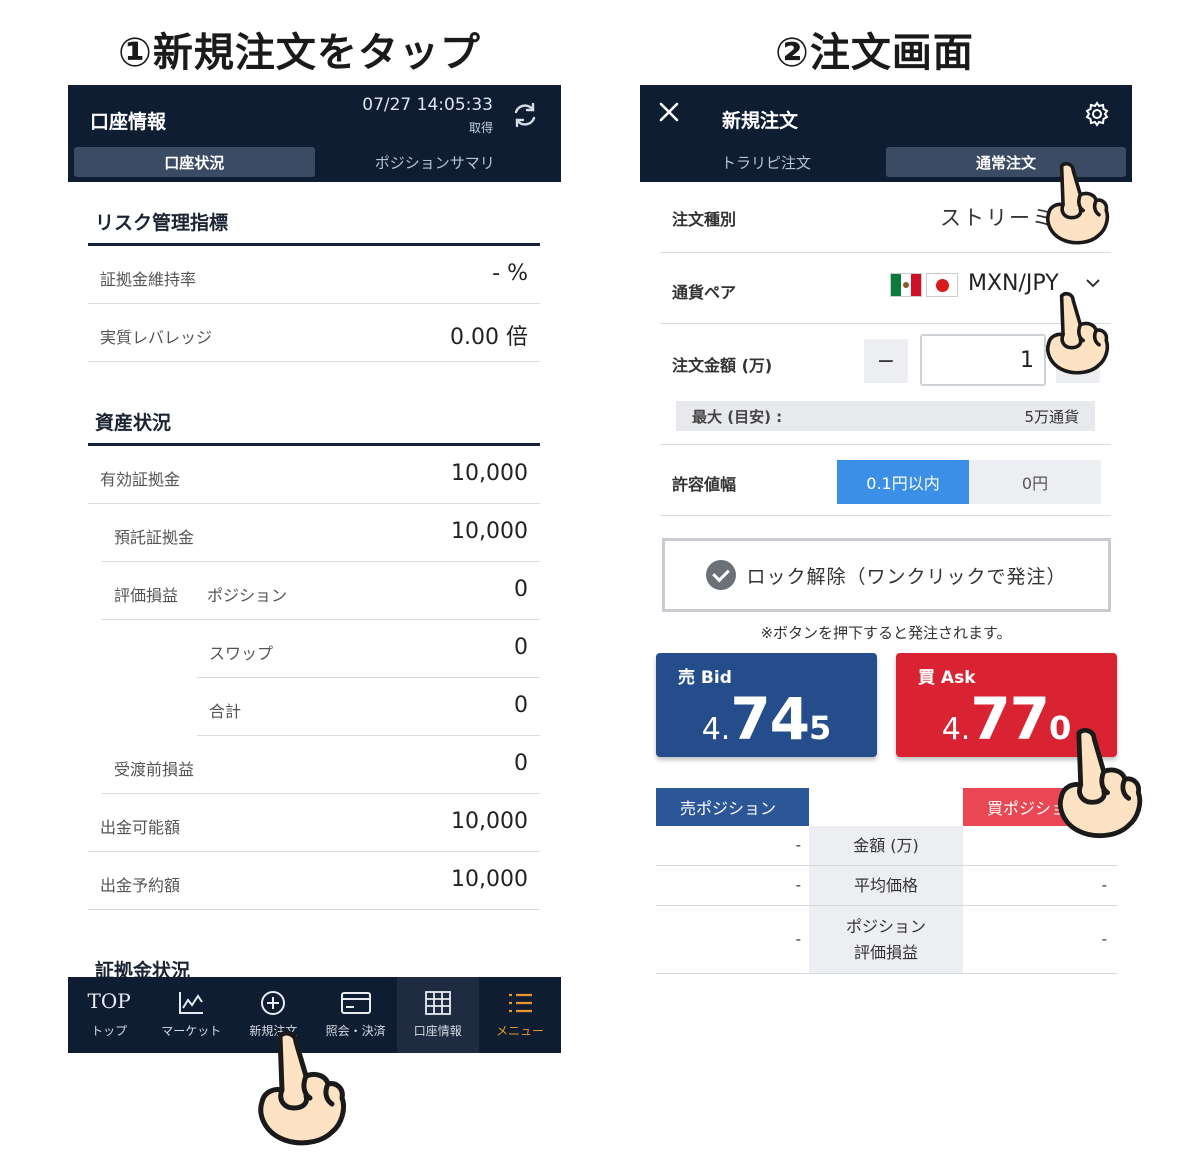 This screenshot has width=1200, height=1175. Describe the element at coordinates (314, 275) in the screenshot. I see `margin-ratio-row: 証拠金維持率 - %` at that location.